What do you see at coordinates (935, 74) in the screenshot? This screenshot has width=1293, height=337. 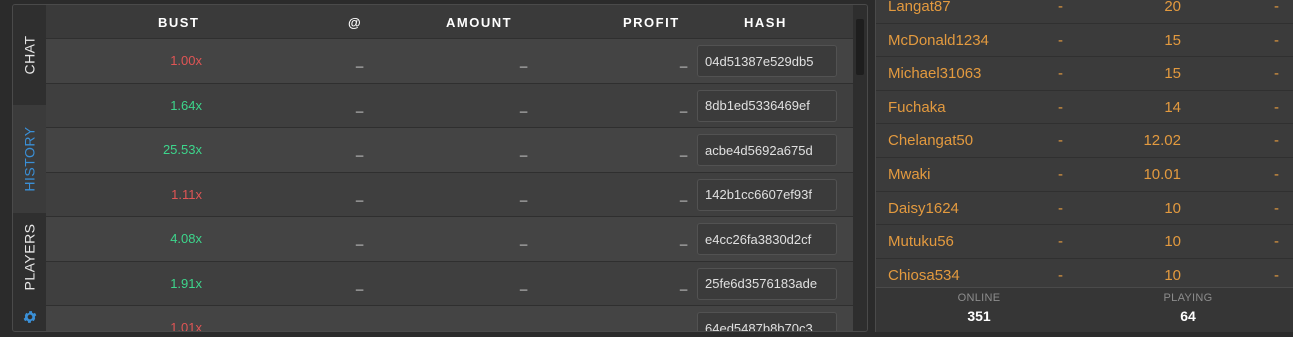 I see `player-name: Michael31063` at bounding box center [935, 74].